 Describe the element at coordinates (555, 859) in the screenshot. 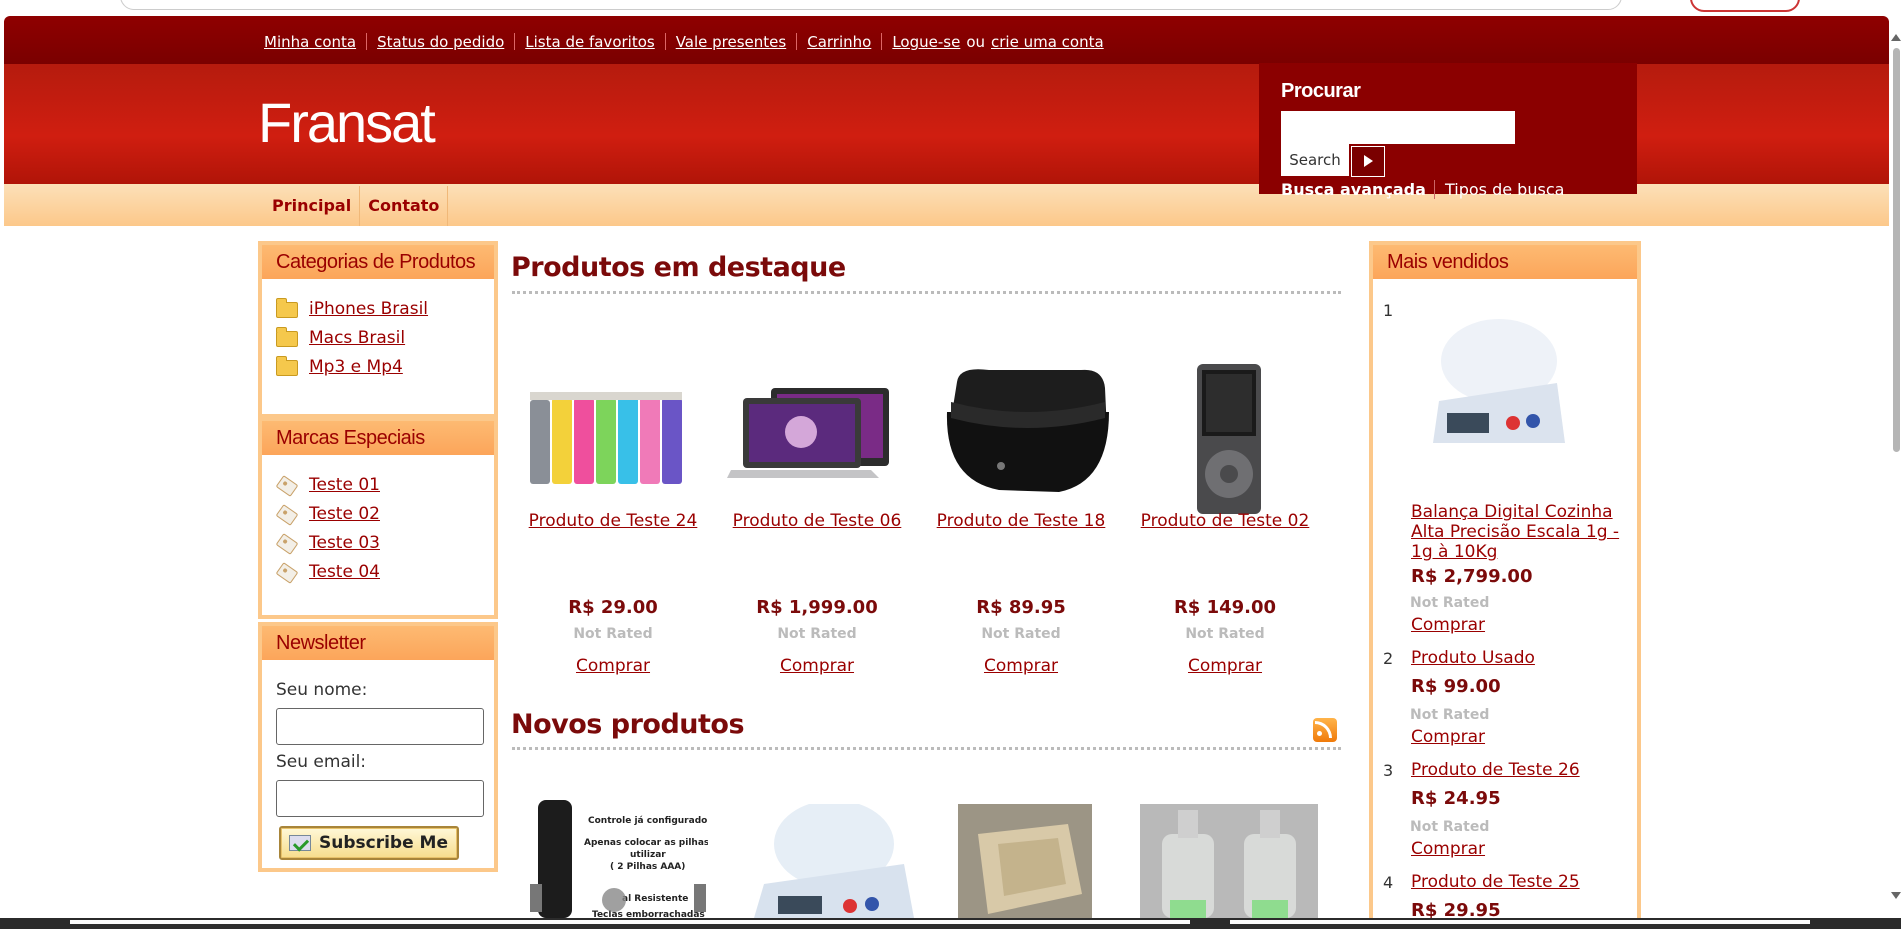

I see `remote-control-body` at that location.